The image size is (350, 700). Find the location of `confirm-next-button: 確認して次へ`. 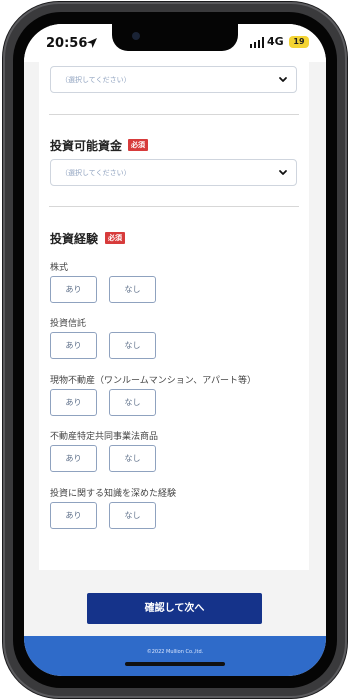

confirm-next-button: 確認して次へ is located at coordinates (174, 608).